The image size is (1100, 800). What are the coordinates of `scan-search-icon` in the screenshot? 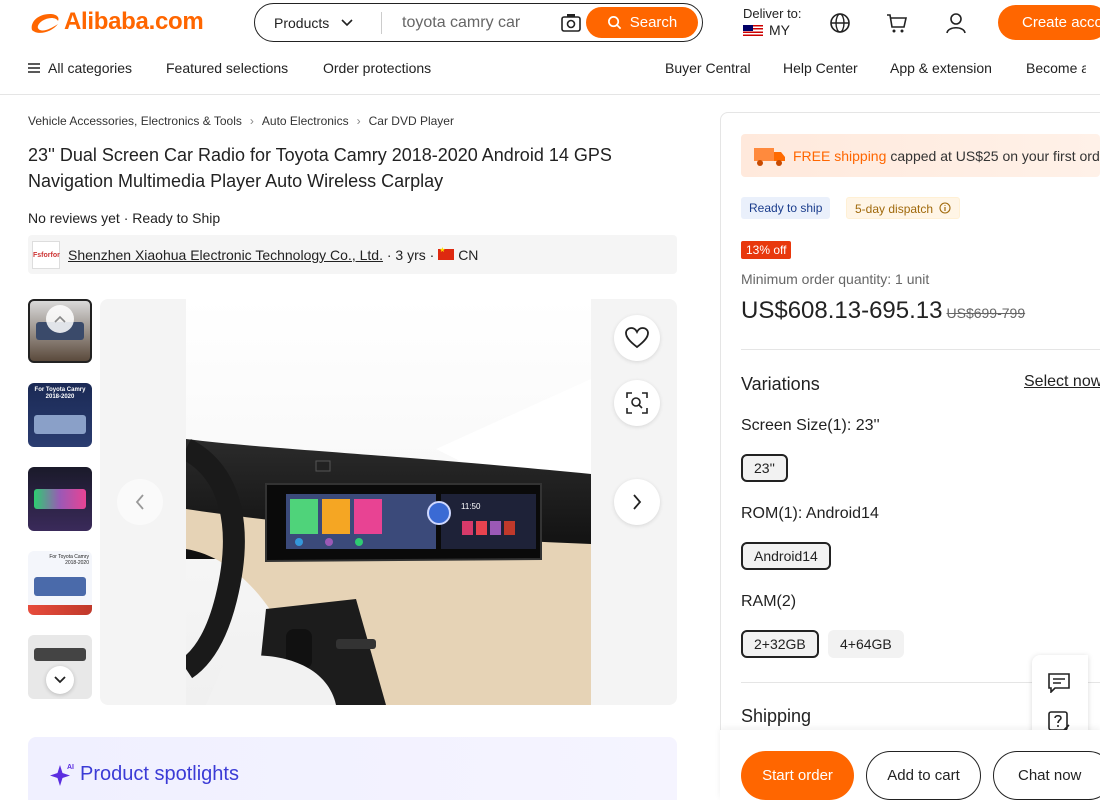 It's located at (637, 403).